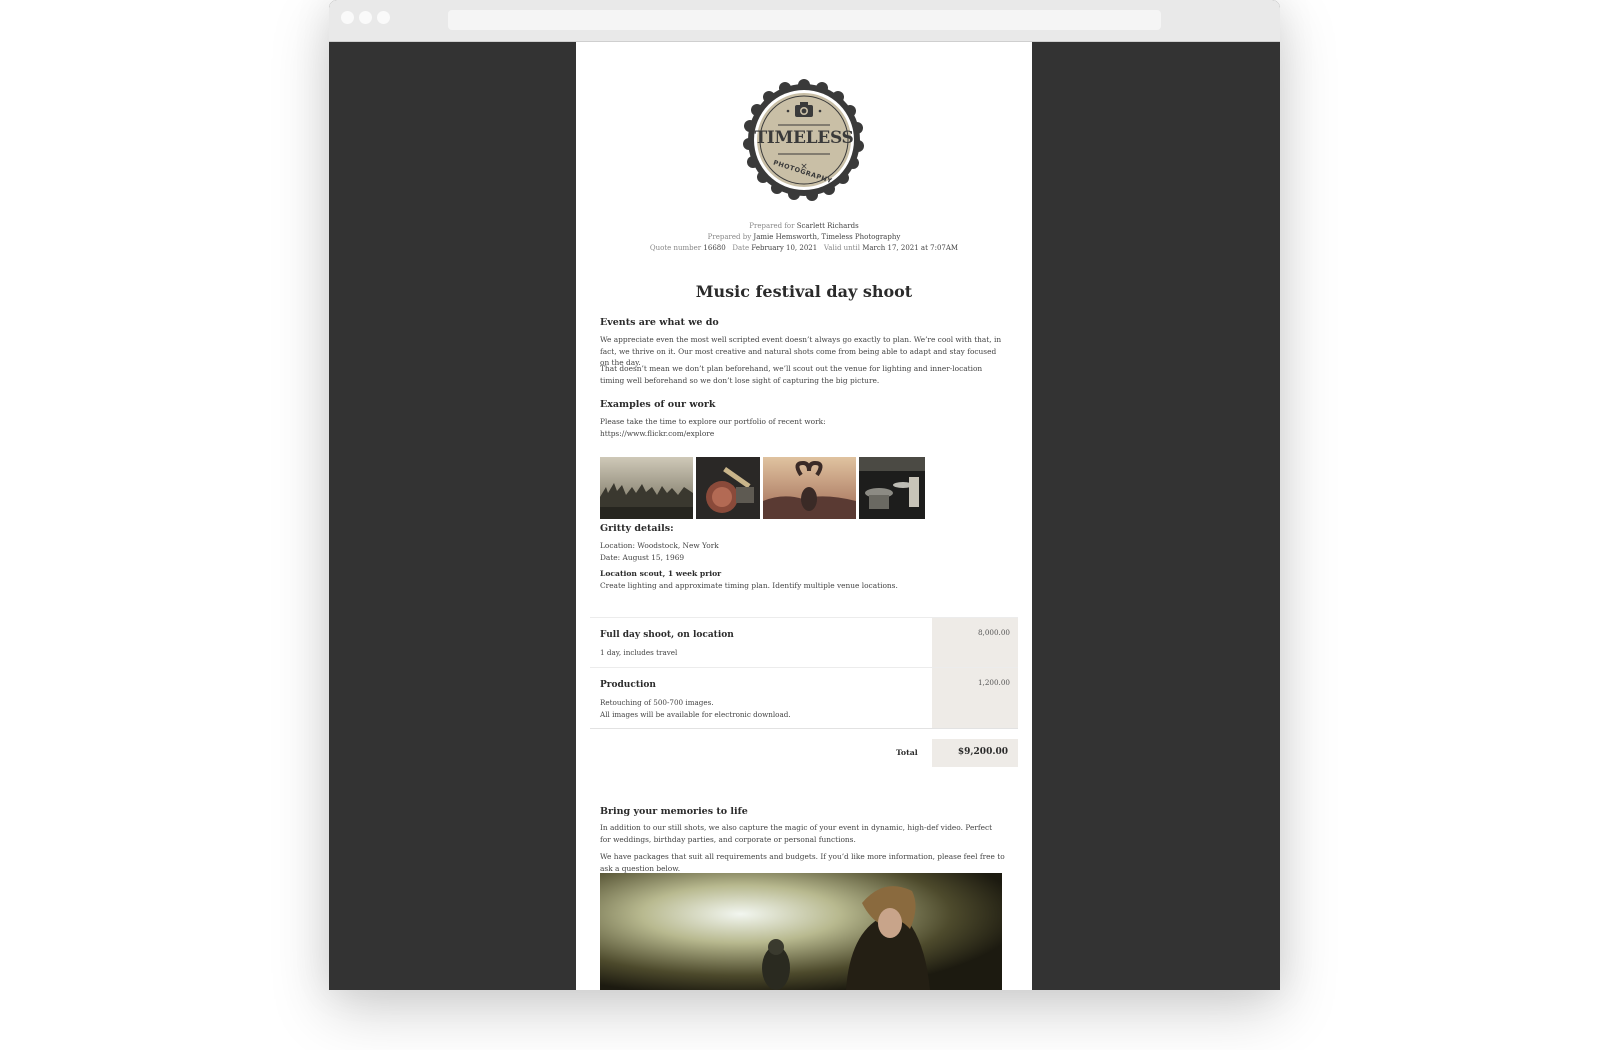 Image resolution: width=1600 pixels, height=1050 pixels. I want to click on quote-number-value: 16680, so click(714, 248).